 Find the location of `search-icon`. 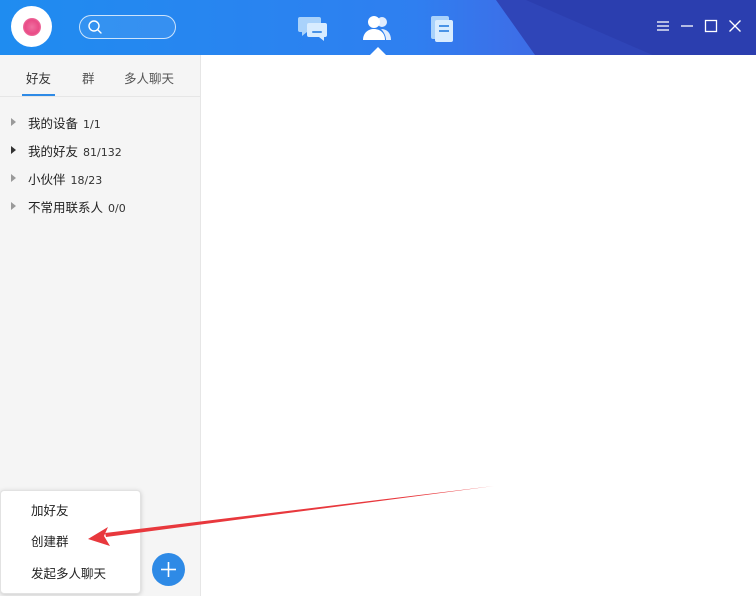

search-icon is located at coordinates (95, 27).